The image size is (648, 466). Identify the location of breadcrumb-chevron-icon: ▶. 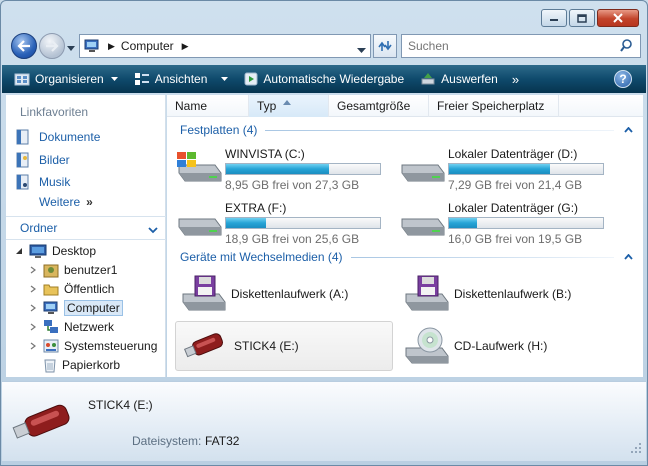
(185, 46).